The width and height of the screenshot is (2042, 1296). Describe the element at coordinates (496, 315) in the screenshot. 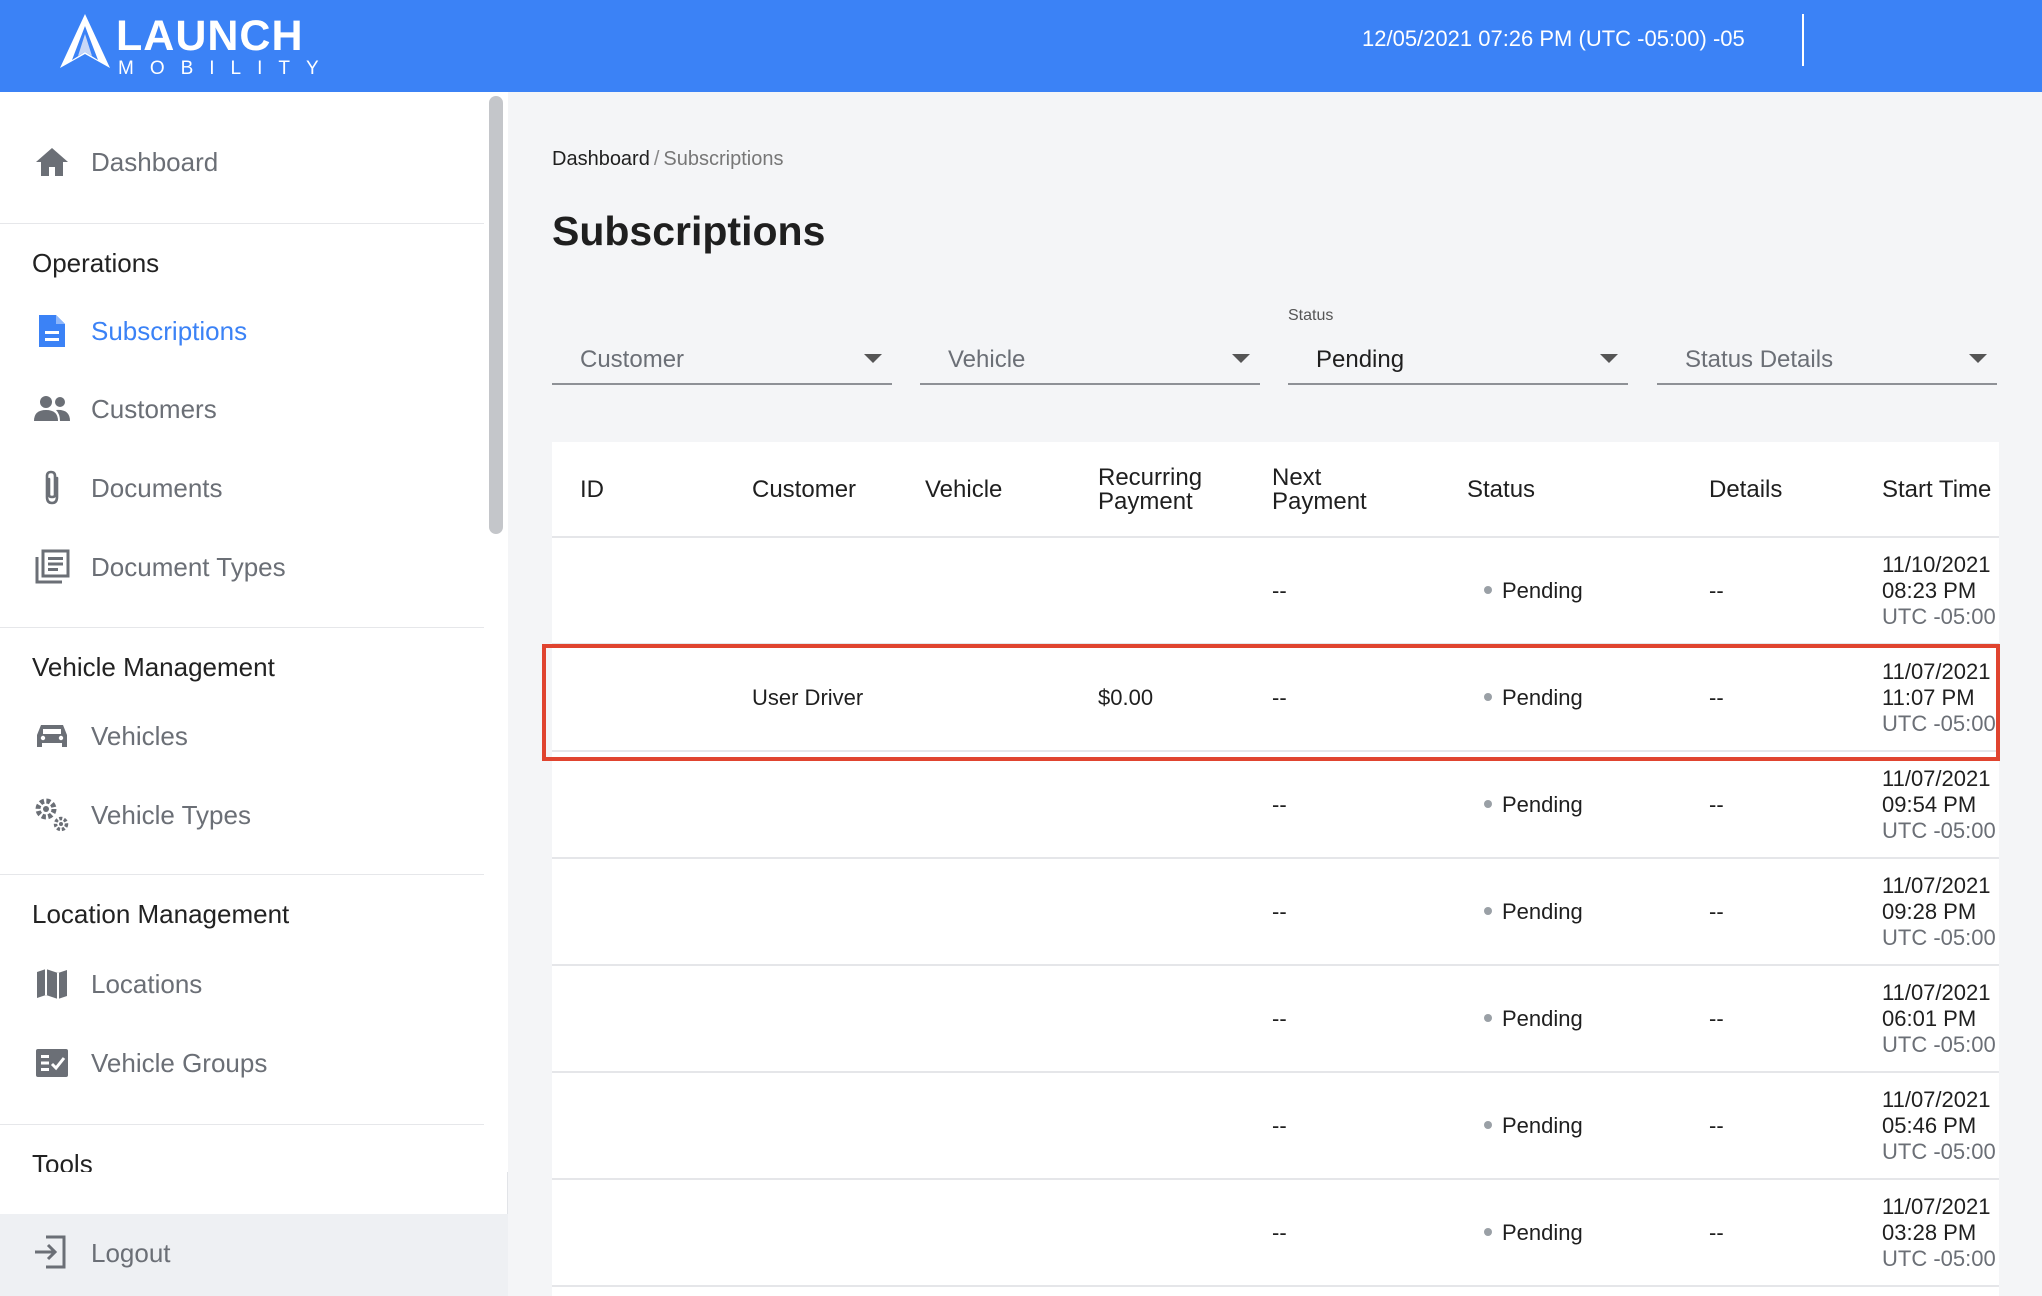

I see `sidebar-scrollbar-thumb` at that location.